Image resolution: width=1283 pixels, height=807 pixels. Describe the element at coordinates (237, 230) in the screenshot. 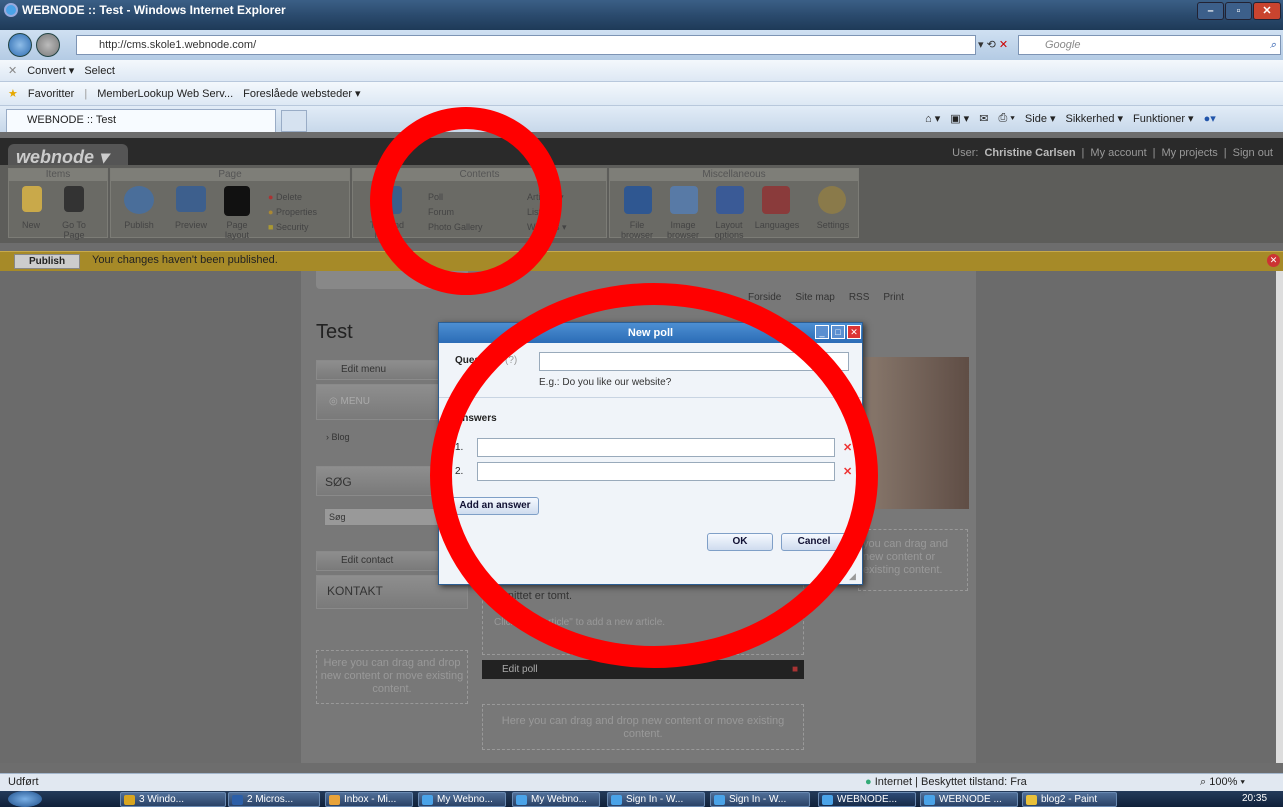

I see `page-layout-button: Page layout` at that location.